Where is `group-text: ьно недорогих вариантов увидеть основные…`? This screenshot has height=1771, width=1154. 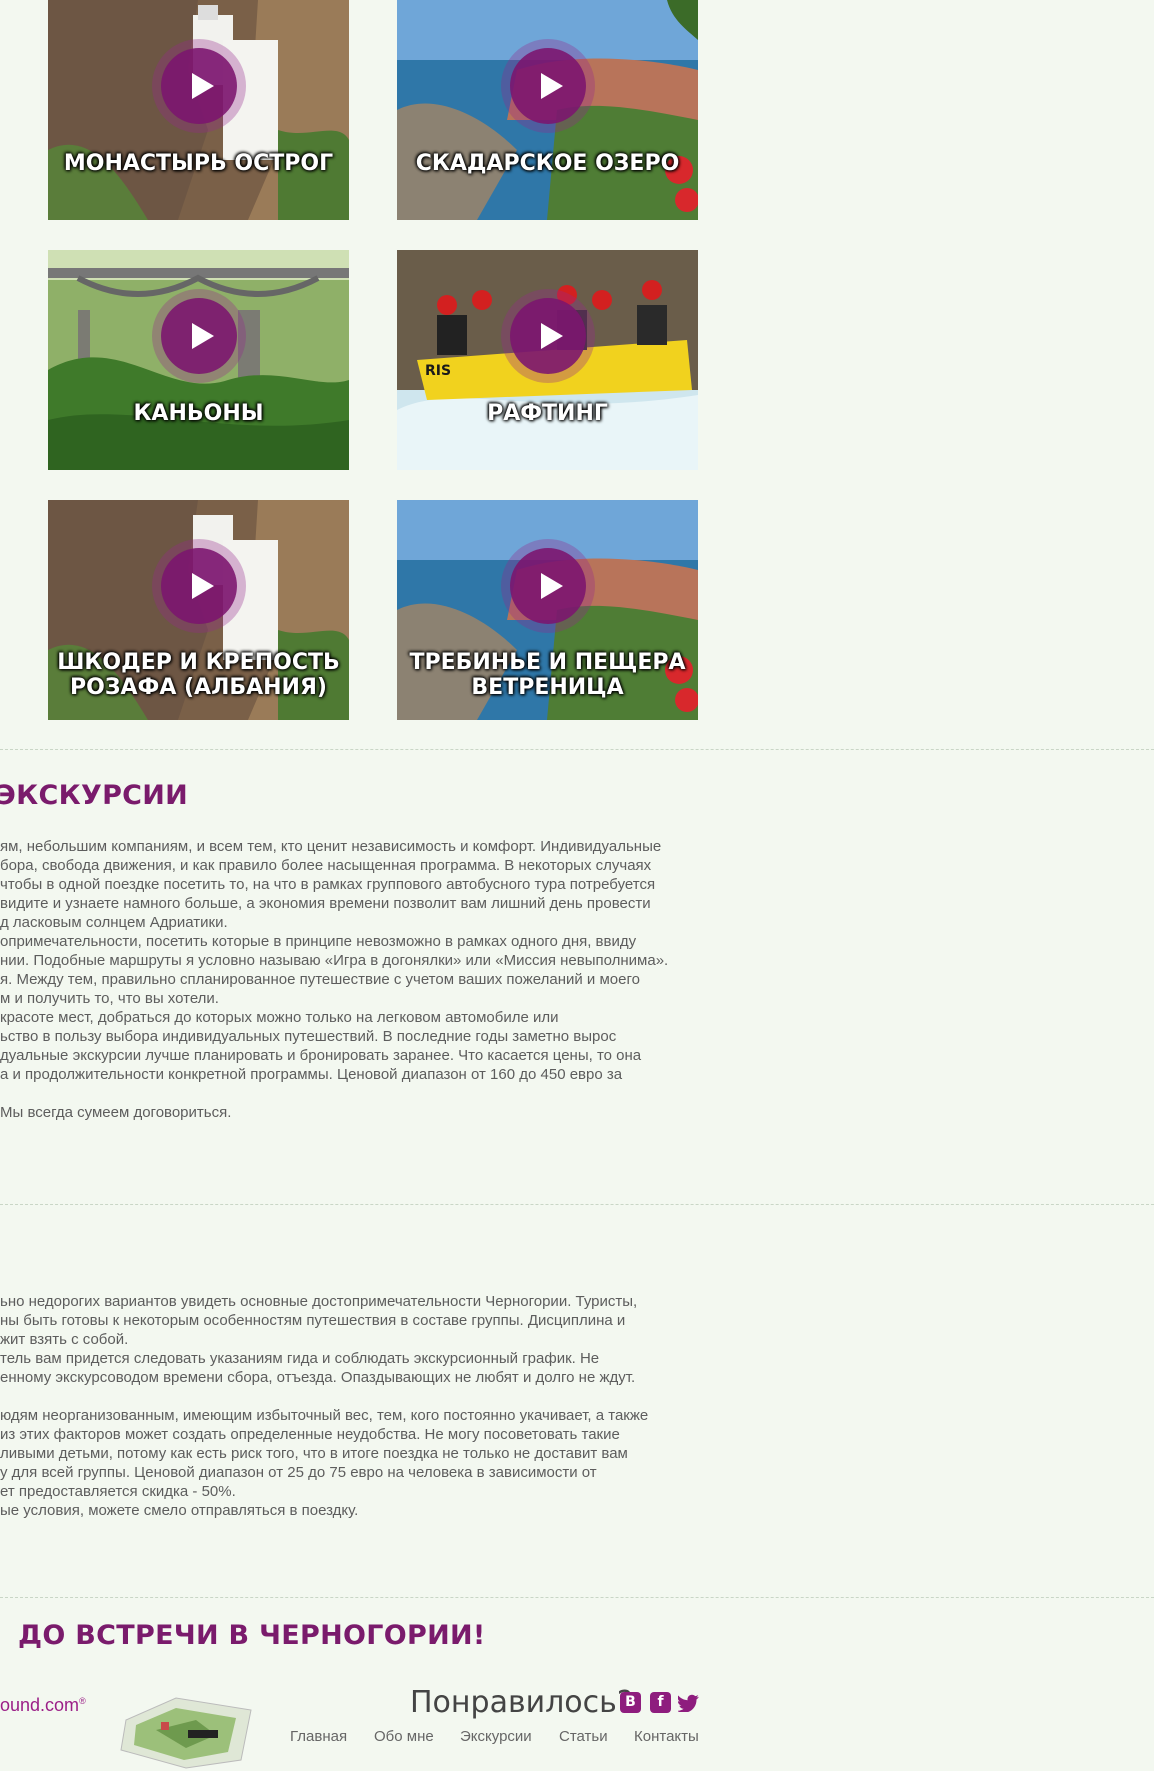
group-text: ьно недорогих вариантов увидеть основные… is located at coordinates (324, 1406).